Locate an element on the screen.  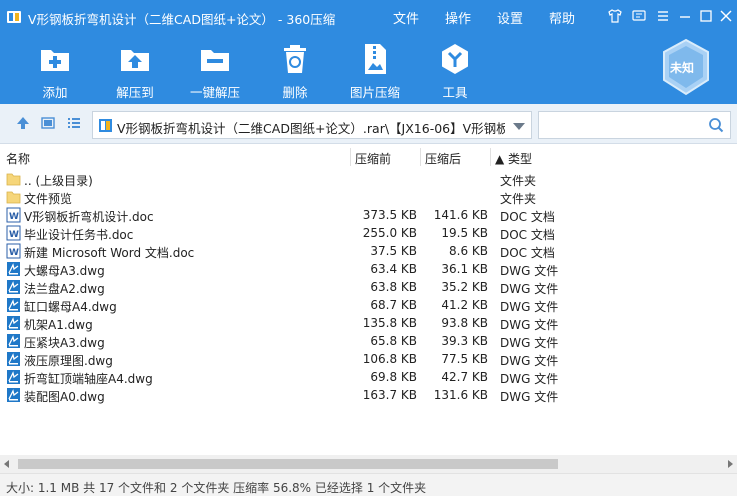
file-row: .. (上级目录) 文件夹 is located at coordinates (368, 179).